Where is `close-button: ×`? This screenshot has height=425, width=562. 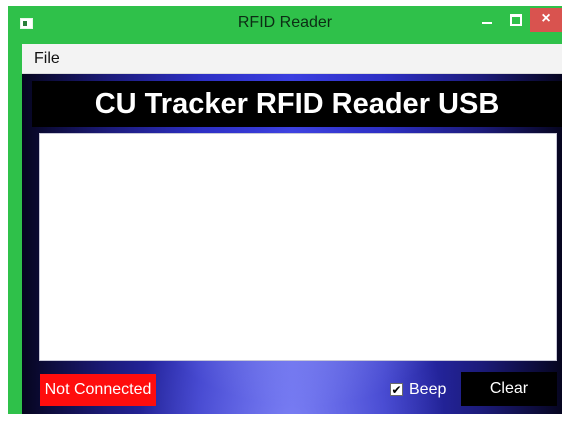
close-button: × is located at coordinates (546, 20).